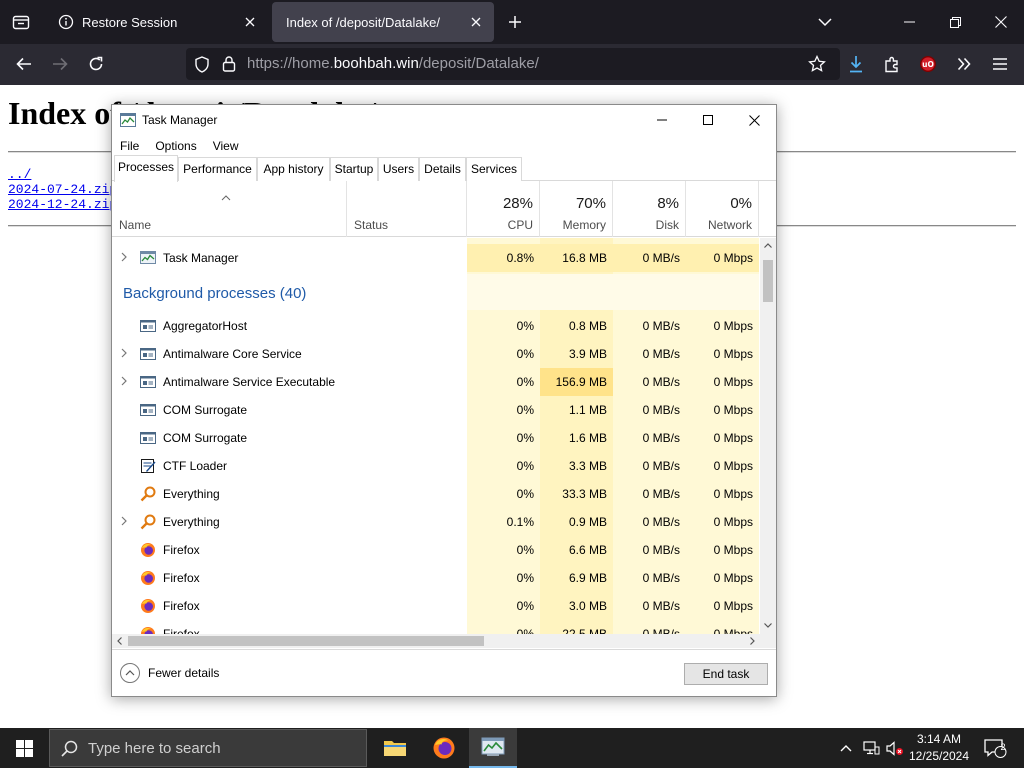  What do you see at coordinates (768, 281) in the screenshot?
I see `vertical-scroll-thumb` at bounding box center [768, 281].